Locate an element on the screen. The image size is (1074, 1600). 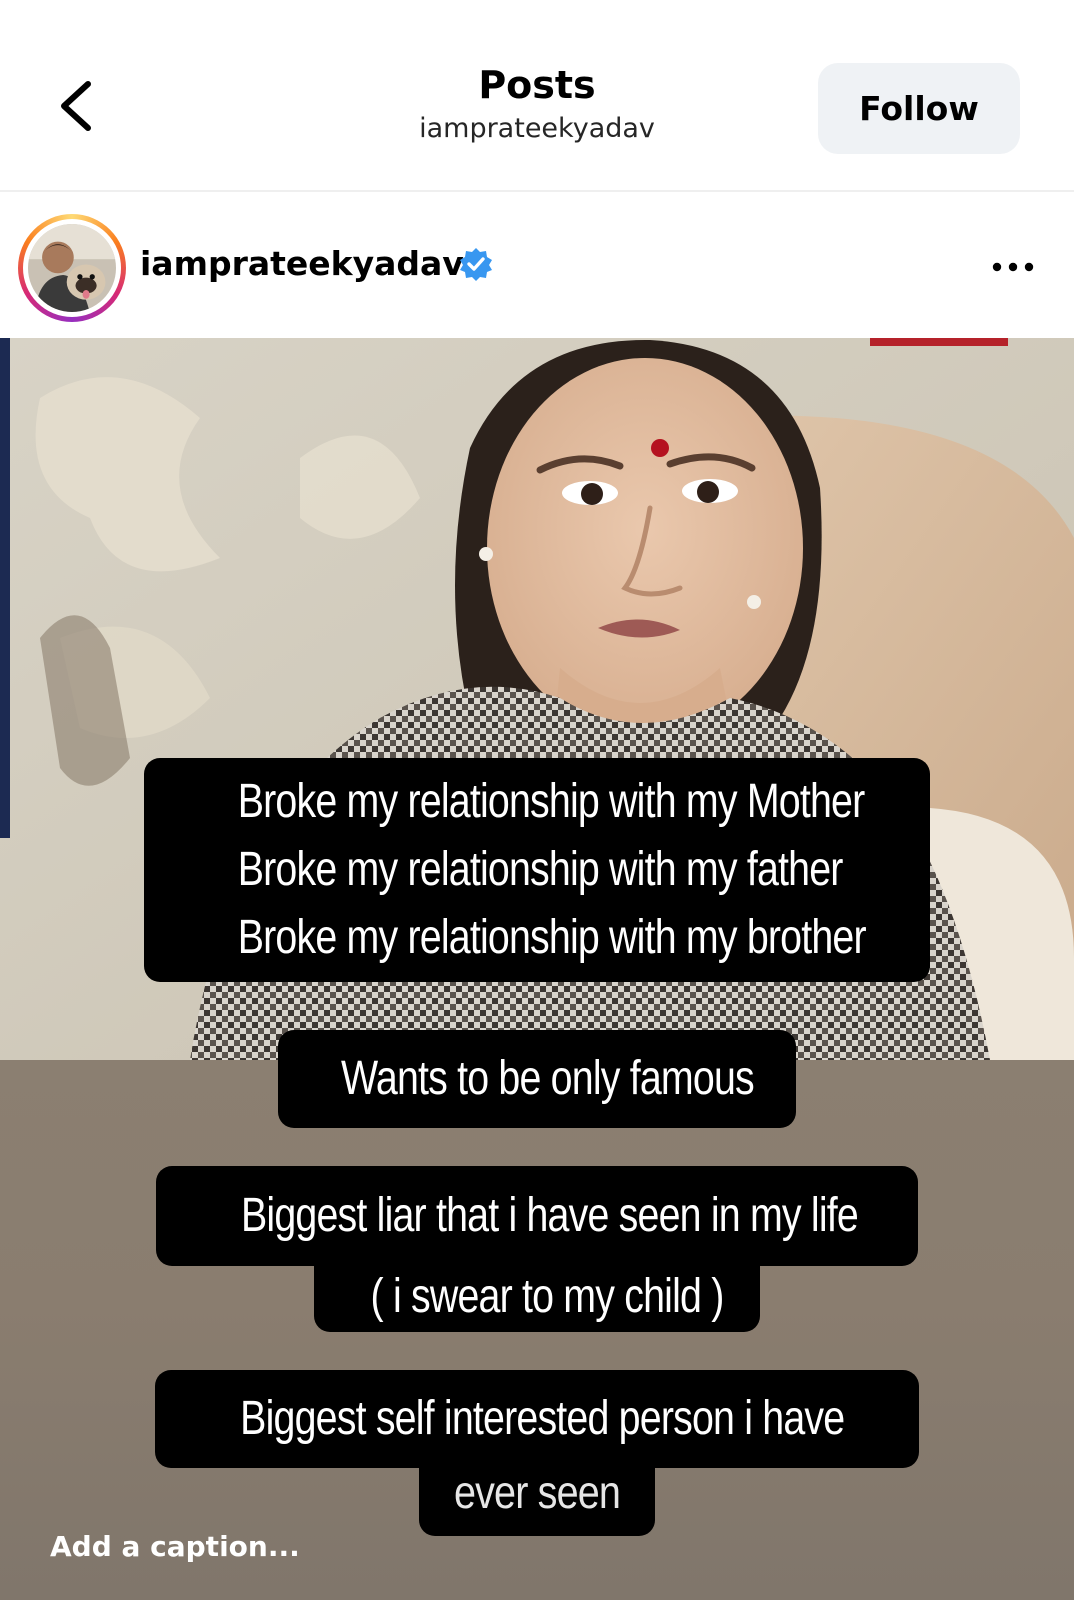
overlay-line: Biggest self interested person i have is located at coordinates (542, 1418).